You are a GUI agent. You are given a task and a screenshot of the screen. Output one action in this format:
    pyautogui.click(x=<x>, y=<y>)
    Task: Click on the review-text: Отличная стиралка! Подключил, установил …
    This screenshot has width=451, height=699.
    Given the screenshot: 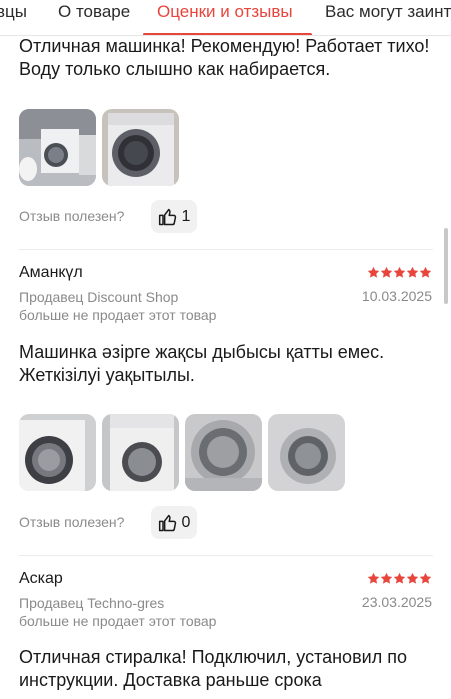 What is the action you would take?
    pyautogui.click(x=213, y=668)
    